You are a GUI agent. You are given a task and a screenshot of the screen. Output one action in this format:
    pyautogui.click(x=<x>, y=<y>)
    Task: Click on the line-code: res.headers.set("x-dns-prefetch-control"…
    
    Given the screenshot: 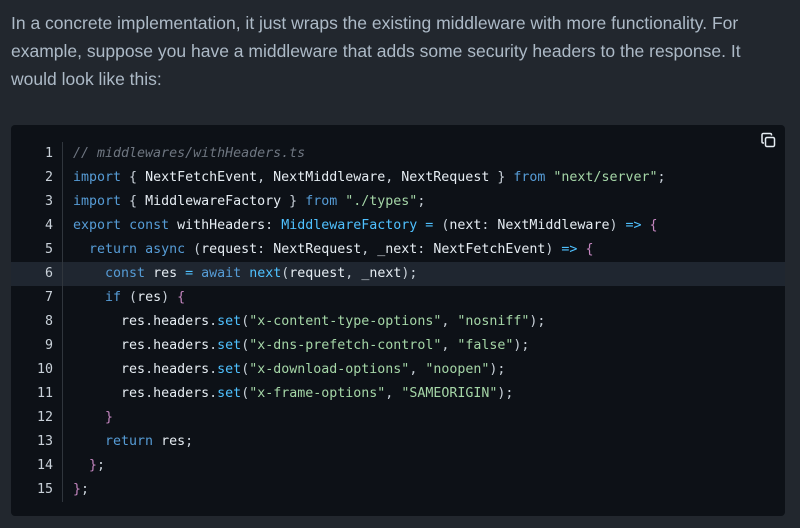 What is the action you would take?
    pyautogui.click(x=301, y=345)
    